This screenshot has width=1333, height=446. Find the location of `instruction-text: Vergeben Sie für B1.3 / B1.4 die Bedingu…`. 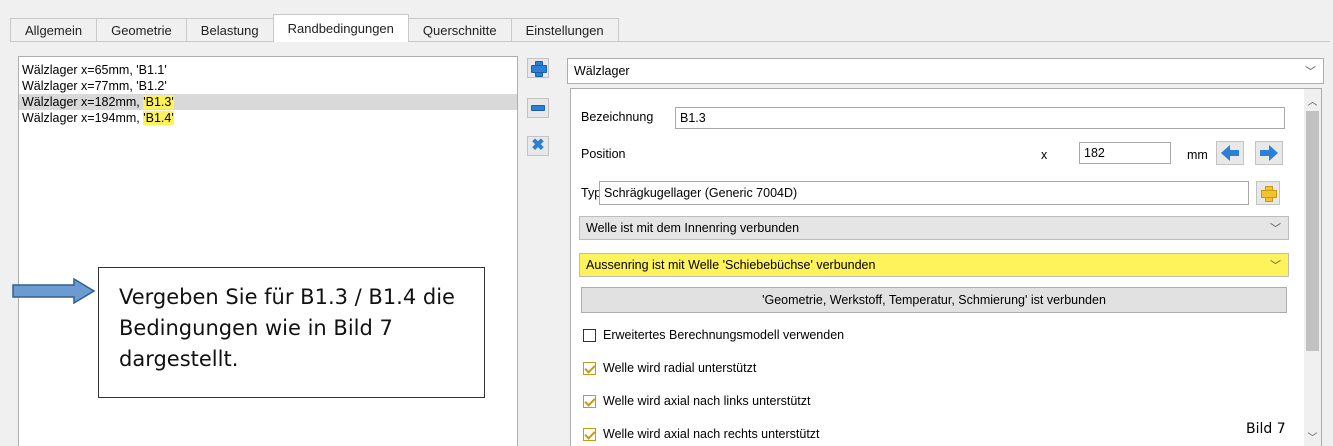

instruction-text: Vergeben Sie für B1.3 / B1.4 die Bedingu… is located at coordinates (287, 328).